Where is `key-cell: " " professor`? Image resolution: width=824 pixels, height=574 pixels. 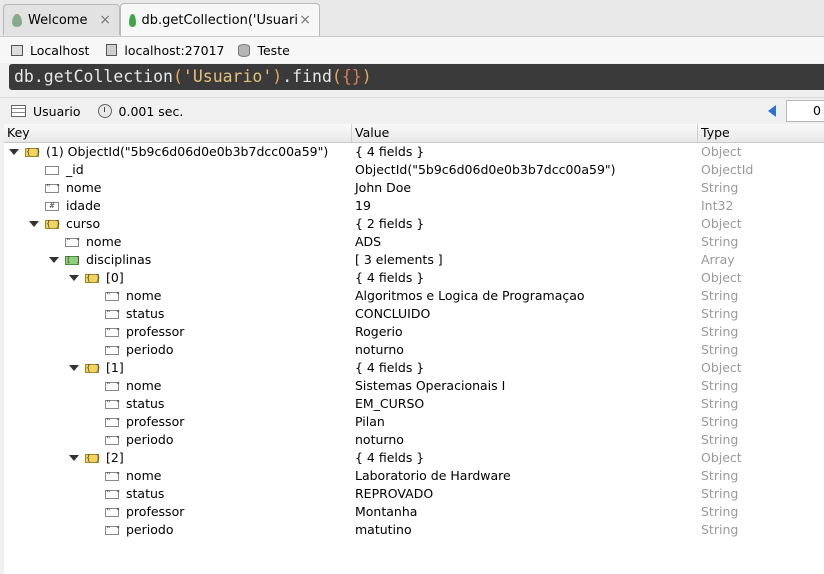
key-cell: " " professor is located at coordinates (136, 422).